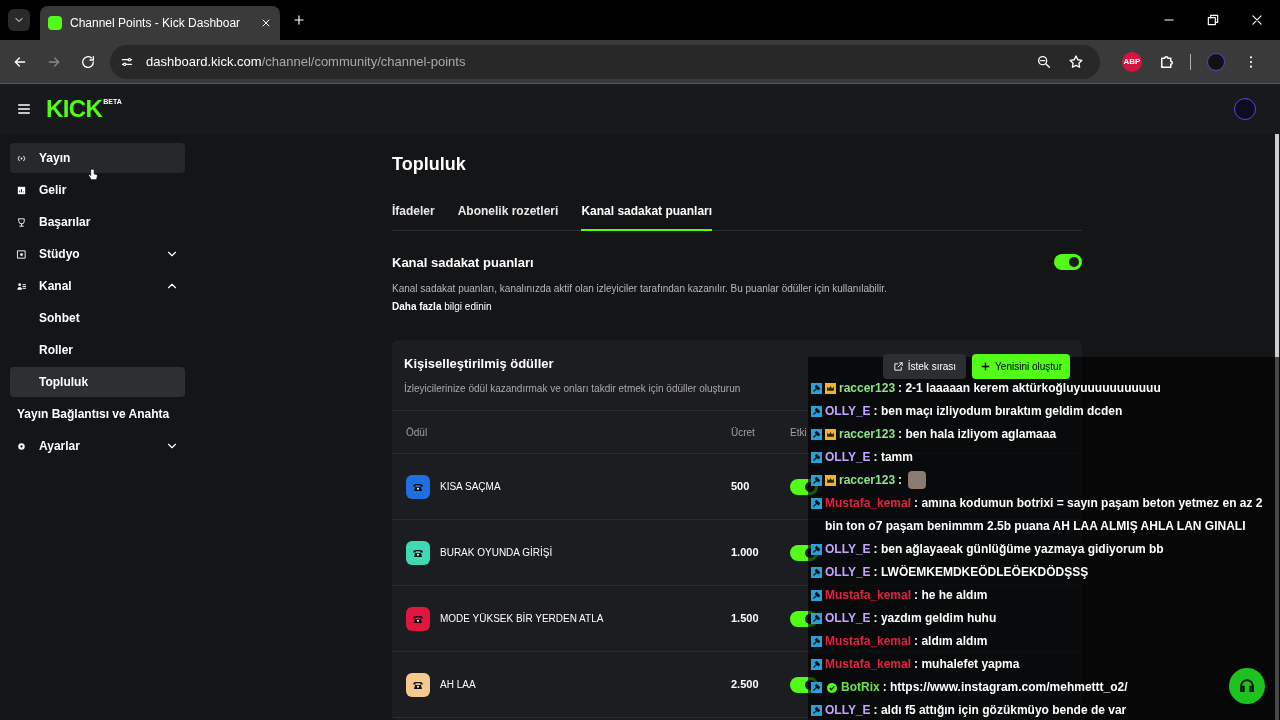 This screenshot has height=720, width=1280. Describe the element at coordinates (1044, 515) in the screenshot. I see `chat-message: Mustafa_kemal : amına kodumun botrixi = sayın paşam beton yetmez en az 2 bin ton o7 paşam benimmm 2.5b puana AH LAA ALMIŞ AHLA LAN GINALI` at that location.